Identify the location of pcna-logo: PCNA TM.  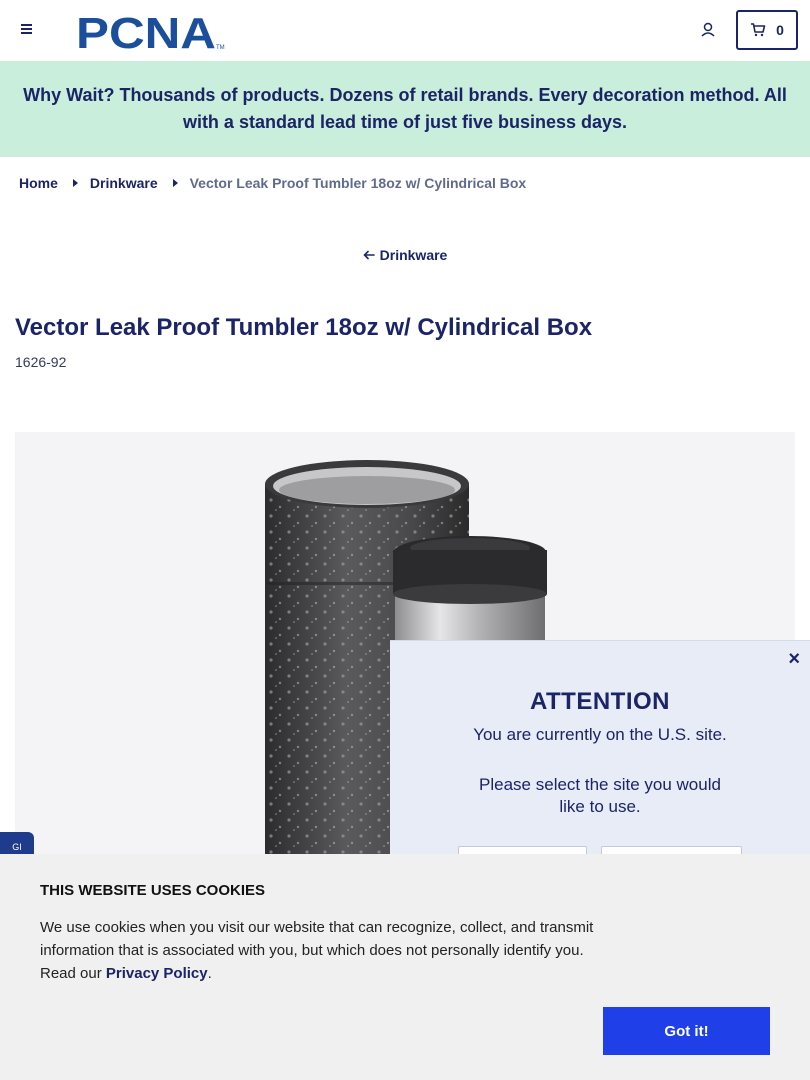
(151, 31).